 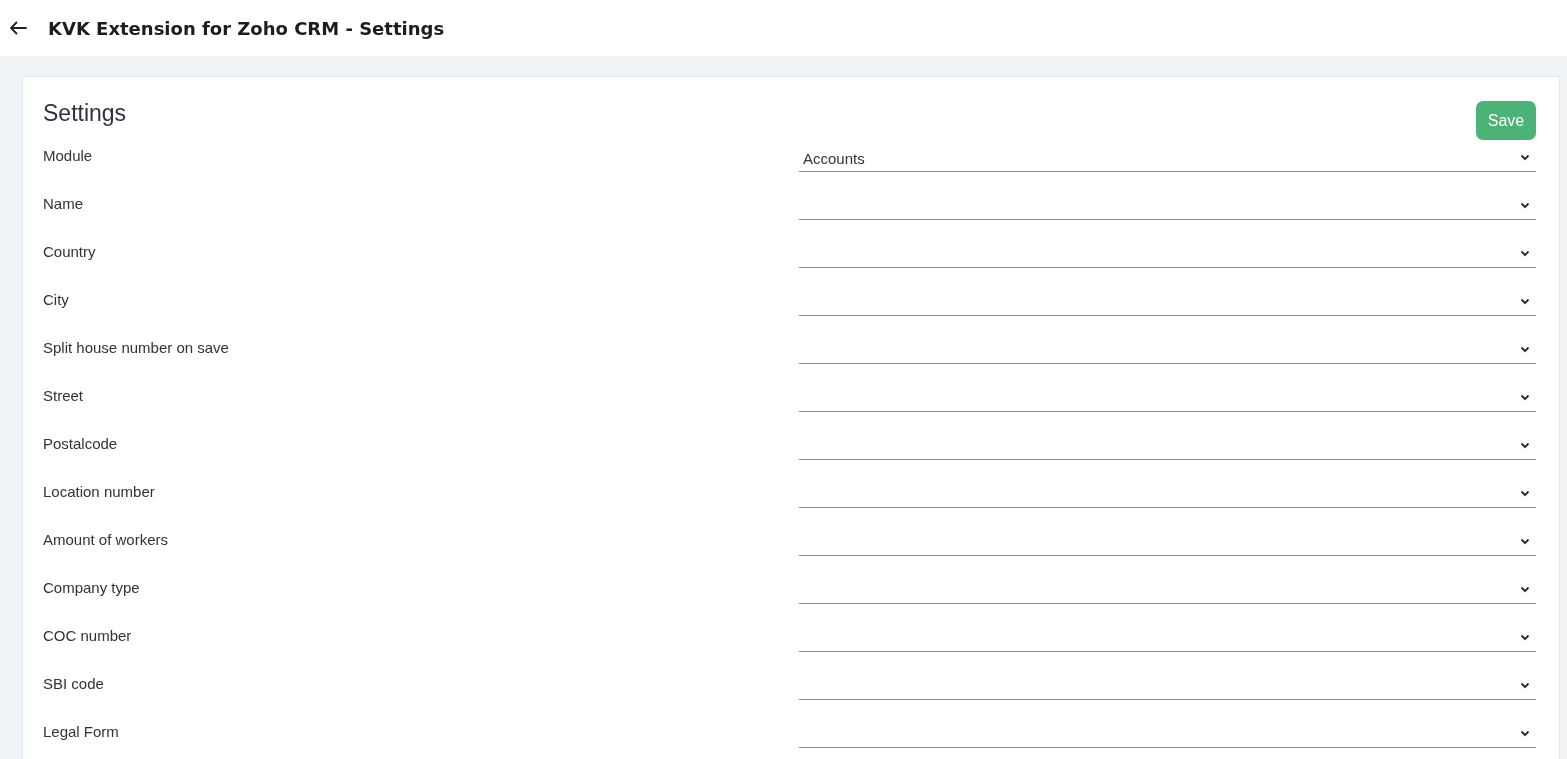 What do you see at coordinates (18, 28) in the screenshot?
I see `back-arrow-icon` at bounding box center [18, 28].